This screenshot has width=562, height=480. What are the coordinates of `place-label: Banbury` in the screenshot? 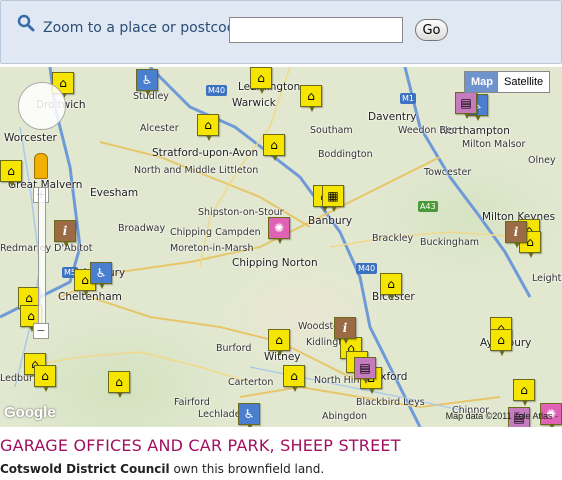 It's located at (330, 221).